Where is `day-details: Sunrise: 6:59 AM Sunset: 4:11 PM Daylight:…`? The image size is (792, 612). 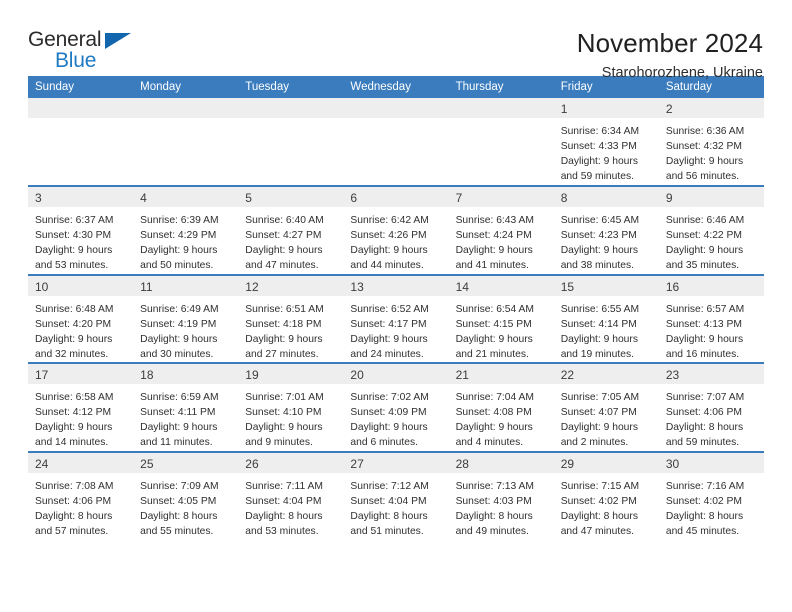 day-details: Sunrise: 6:59 AM Sunset: 4:11 PM Daylight:… is located at coordinates (185, 417).